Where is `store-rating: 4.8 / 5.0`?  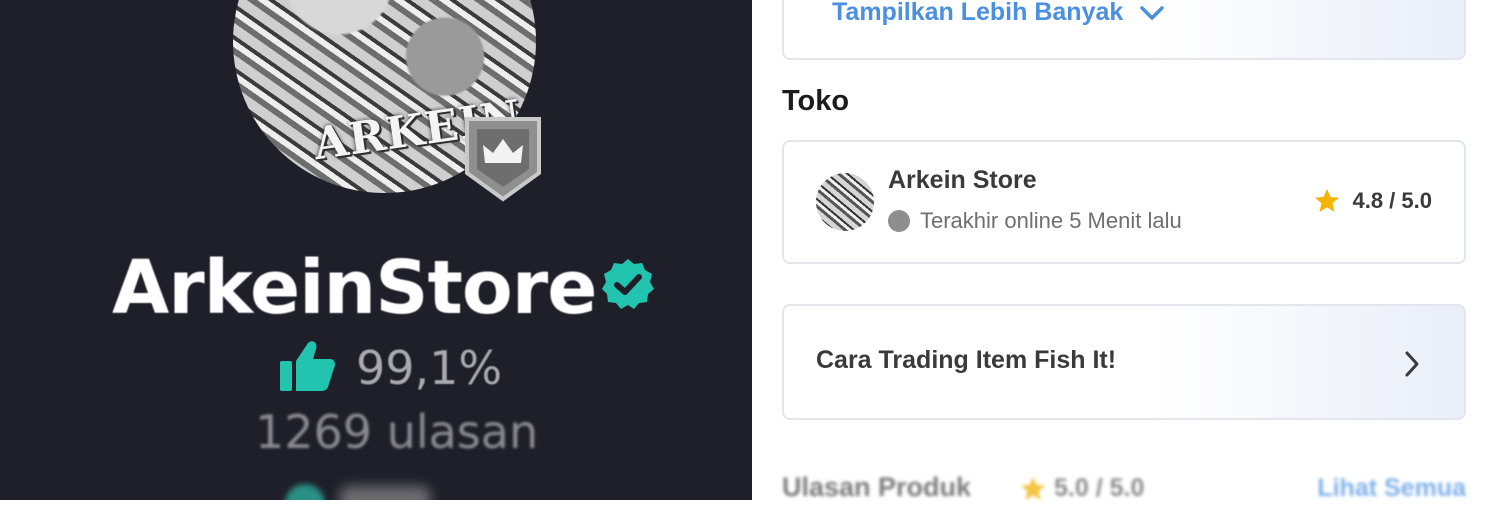
store-rating: 4.8 / 5.0 is located at coordinates (1373, 201).